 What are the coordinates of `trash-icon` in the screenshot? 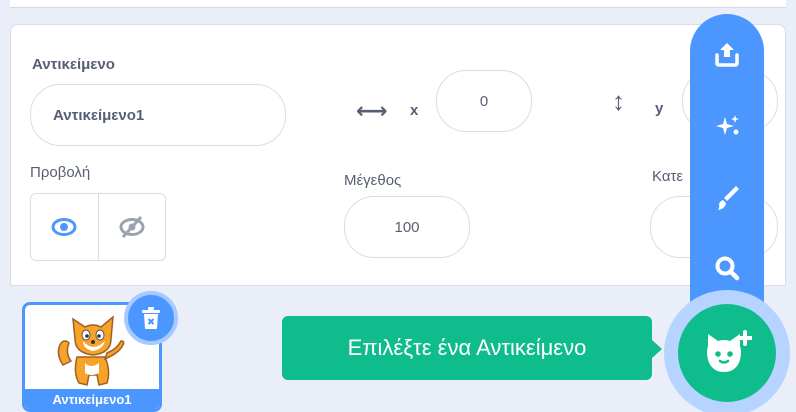 It's located at (151, 318).